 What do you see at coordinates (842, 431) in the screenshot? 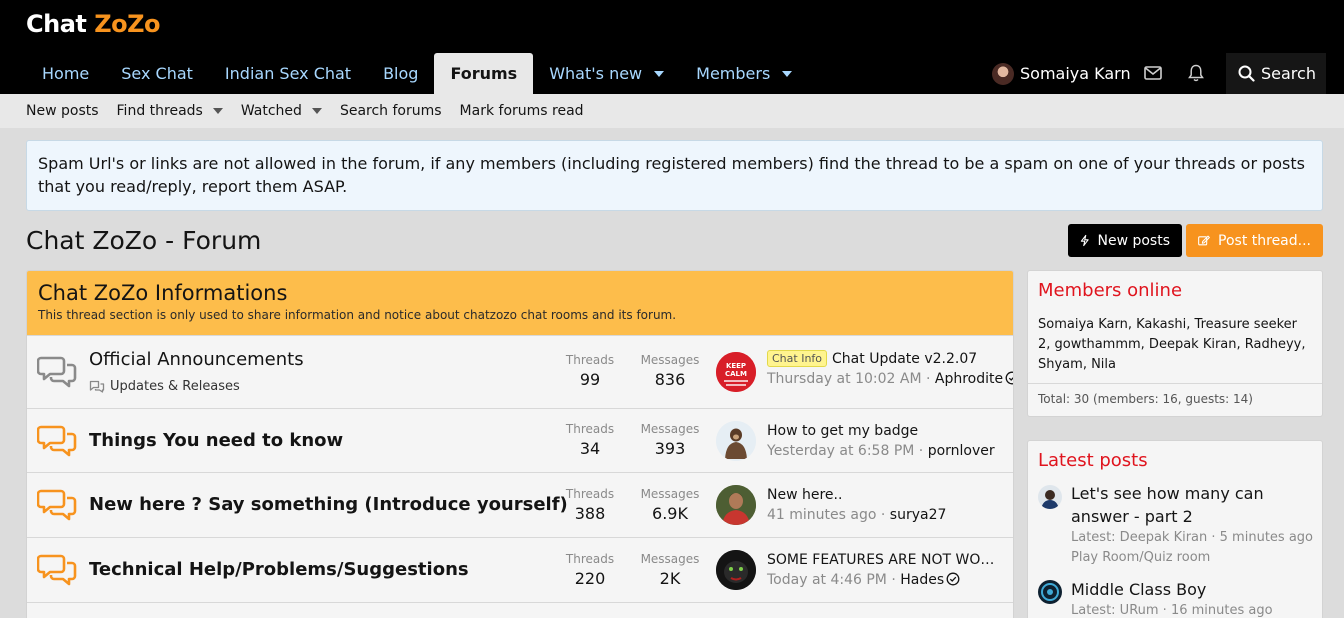
I see `latest-thread-title: How to get my badge` at bounding box center [842, 431].